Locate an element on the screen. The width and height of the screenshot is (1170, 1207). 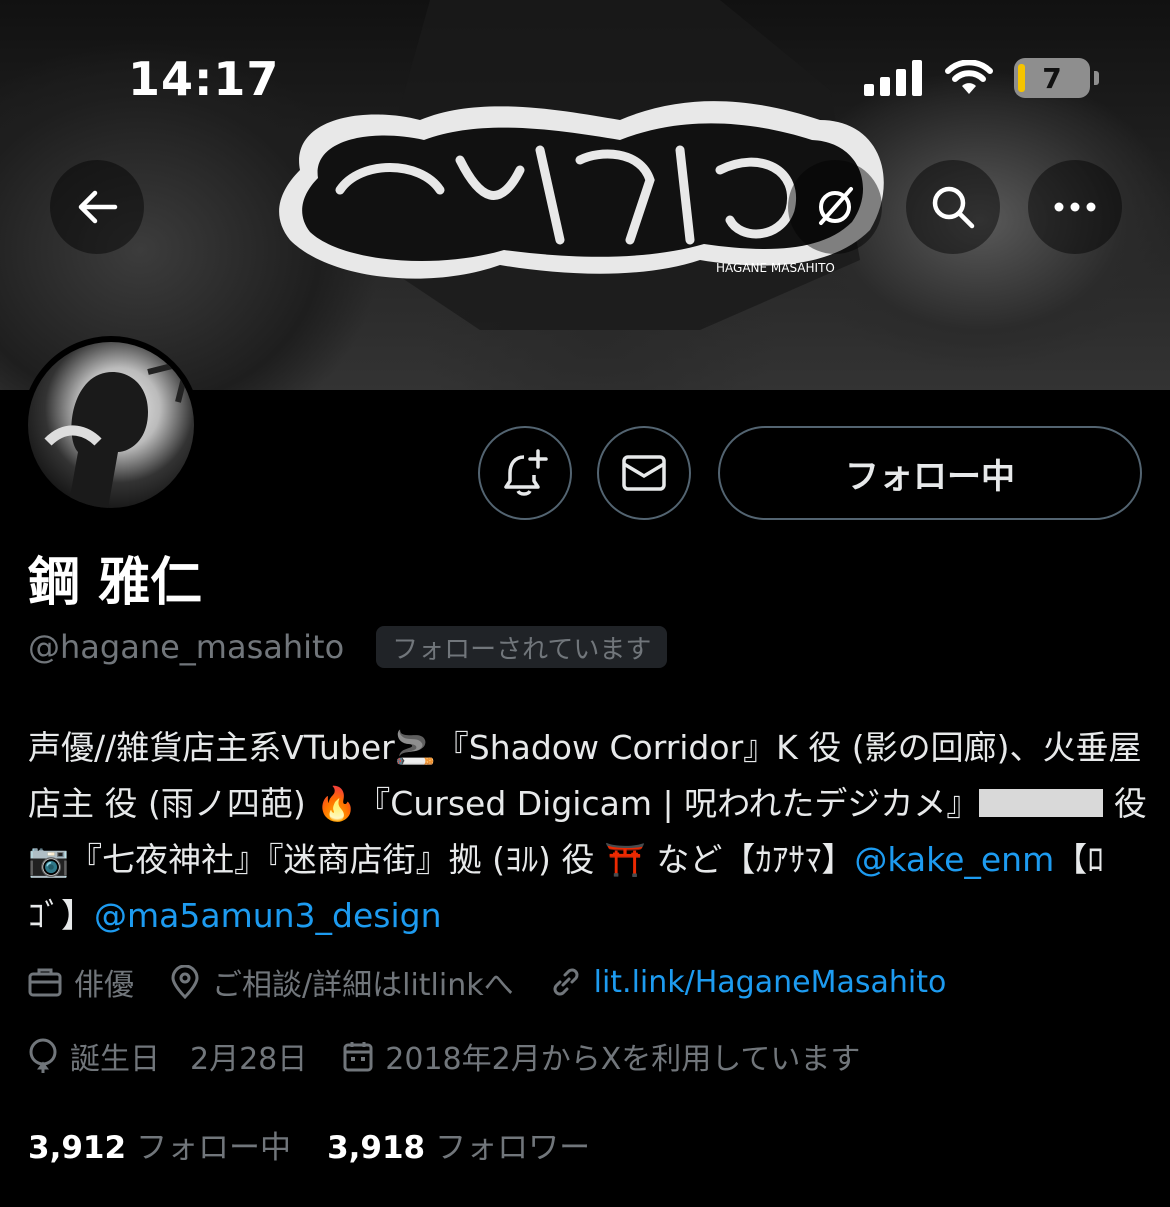
grok-icon is located at coordinates (836, 206).